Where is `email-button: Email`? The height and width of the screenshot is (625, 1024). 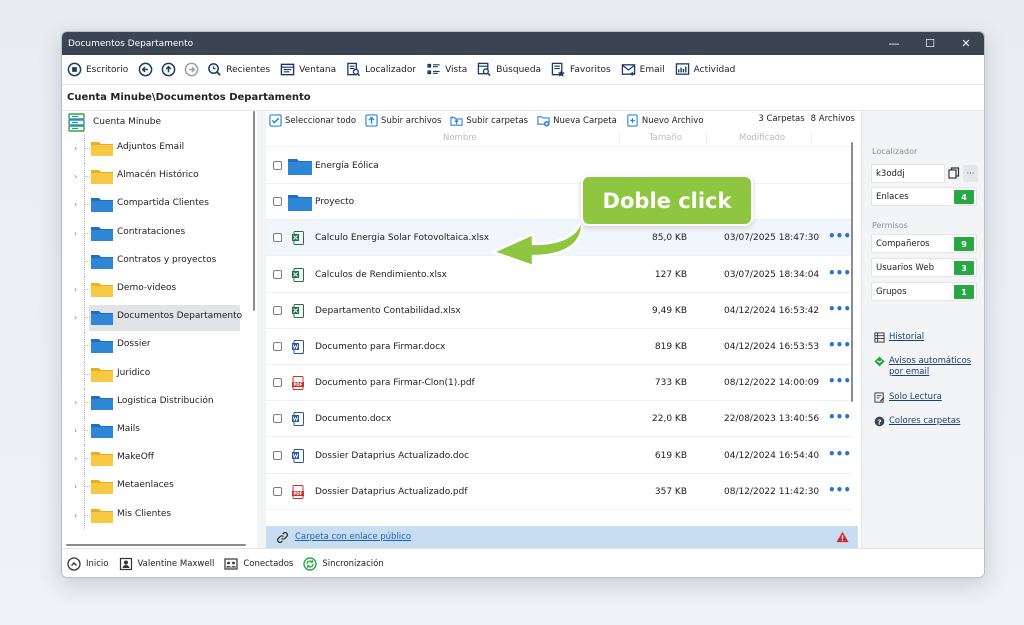 email-button: Email is located at coordinates (643, 69).